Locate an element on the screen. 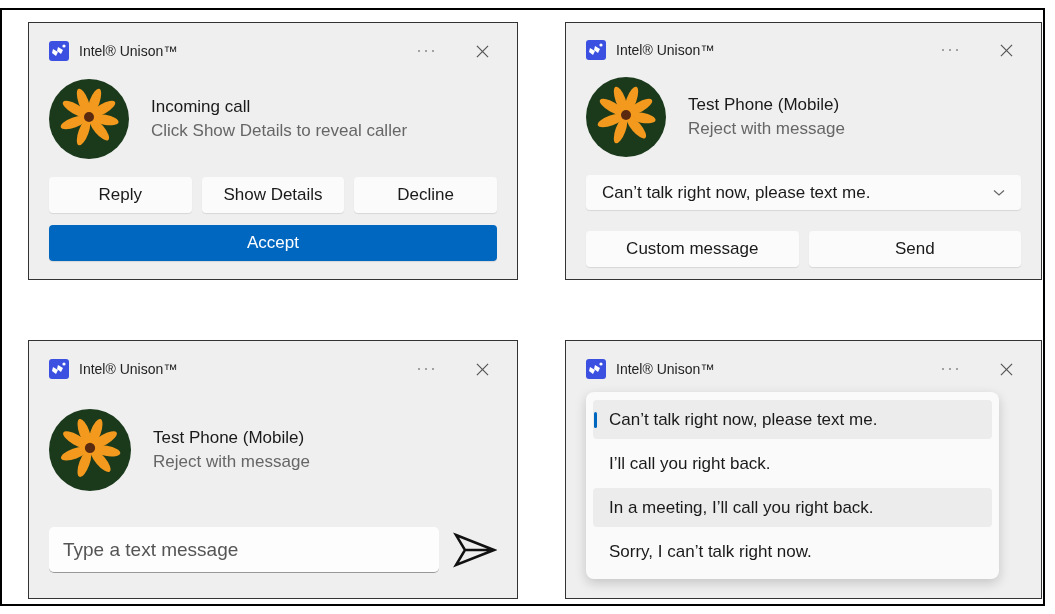 This screenshot has height=614, width=1055. action-button: Decline is located at coordinates (425, 195).